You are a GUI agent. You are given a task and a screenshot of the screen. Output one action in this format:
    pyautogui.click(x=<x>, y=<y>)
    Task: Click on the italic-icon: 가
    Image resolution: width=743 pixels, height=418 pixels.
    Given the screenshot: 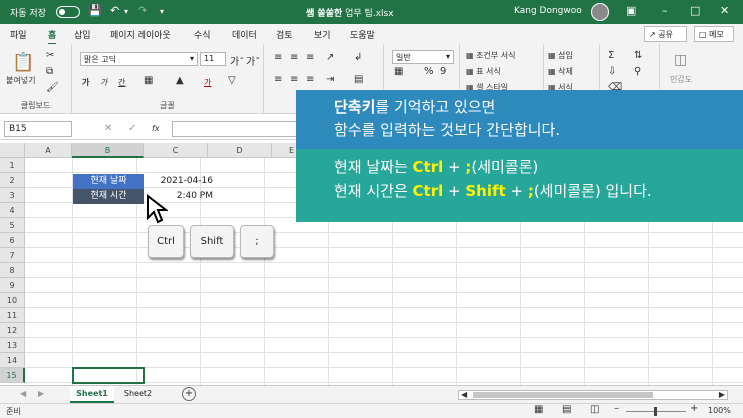 What is the action you would take?
    pyautogui.click(x=103, y=82)
    